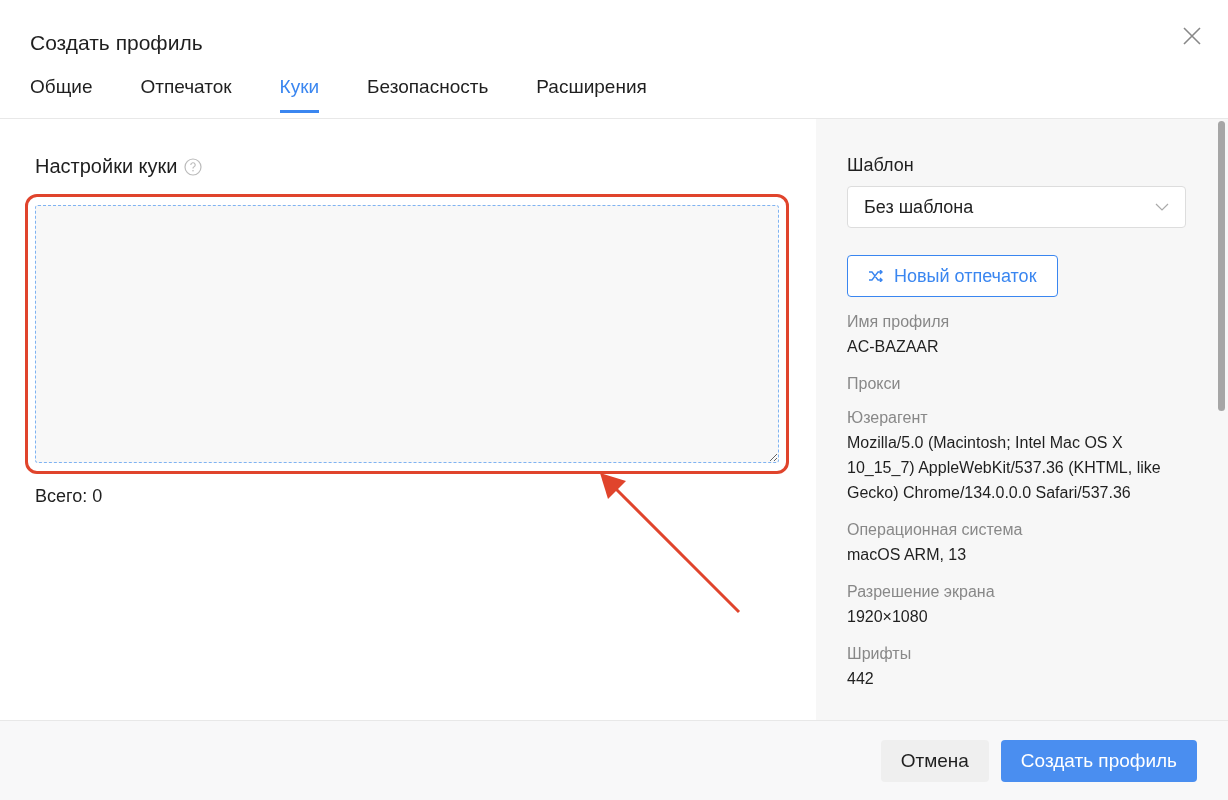 The image size is (1228, 800). I want to click on tab: Общие, so click(61, 90).